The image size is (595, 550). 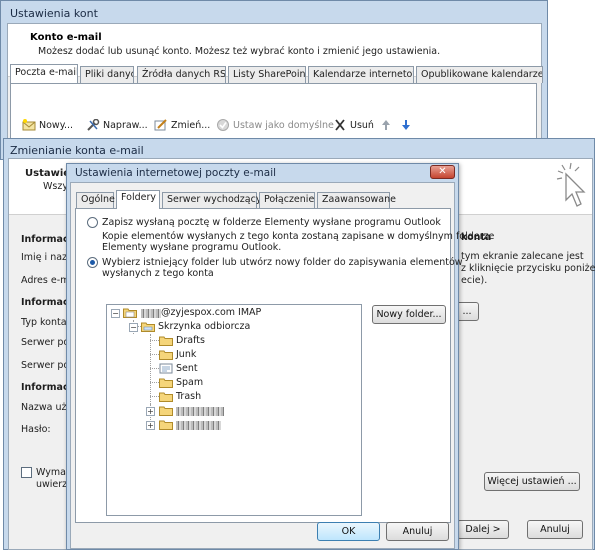 What do you see at coordinates (66, 37) in the screenshot?
I see `header-title: Konto e-mail` at bounding box center [66, 37].